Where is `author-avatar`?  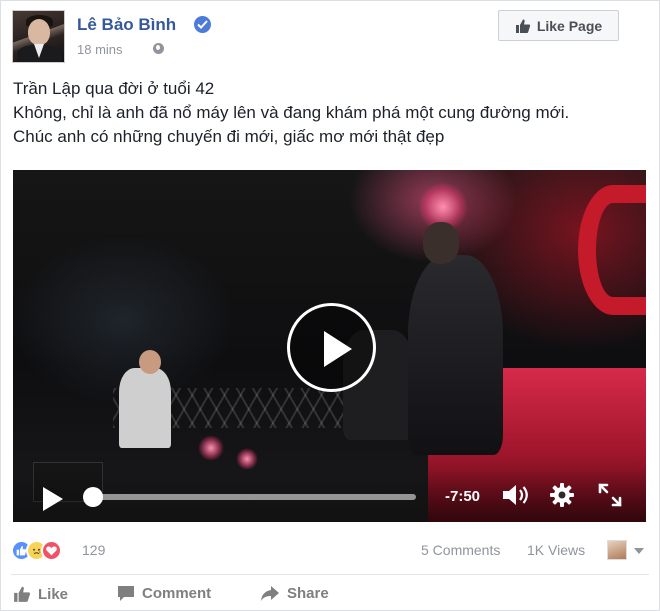 author-avatar is located at coordinates (38, 36).